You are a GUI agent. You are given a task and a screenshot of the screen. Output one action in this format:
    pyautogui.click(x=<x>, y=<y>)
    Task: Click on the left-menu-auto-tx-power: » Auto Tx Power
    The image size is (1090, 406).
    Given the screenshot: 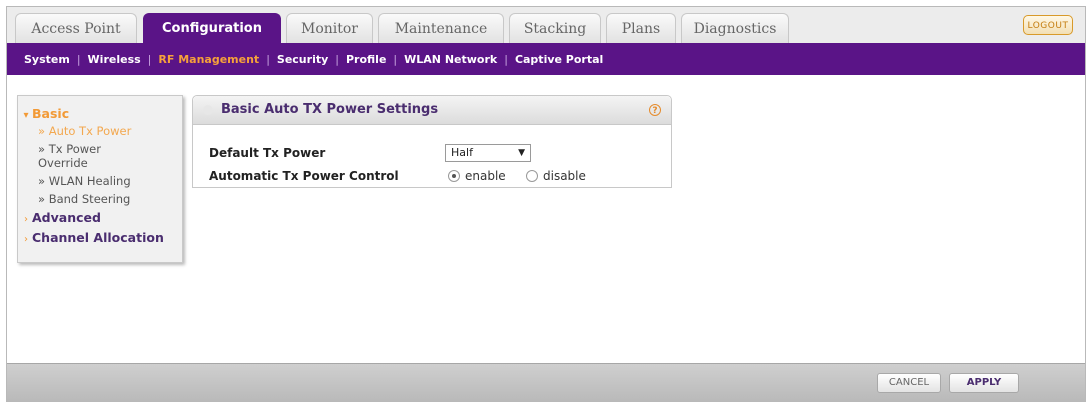 What is the action you would take?
    pyautogui.click(x=84, y=131)
    